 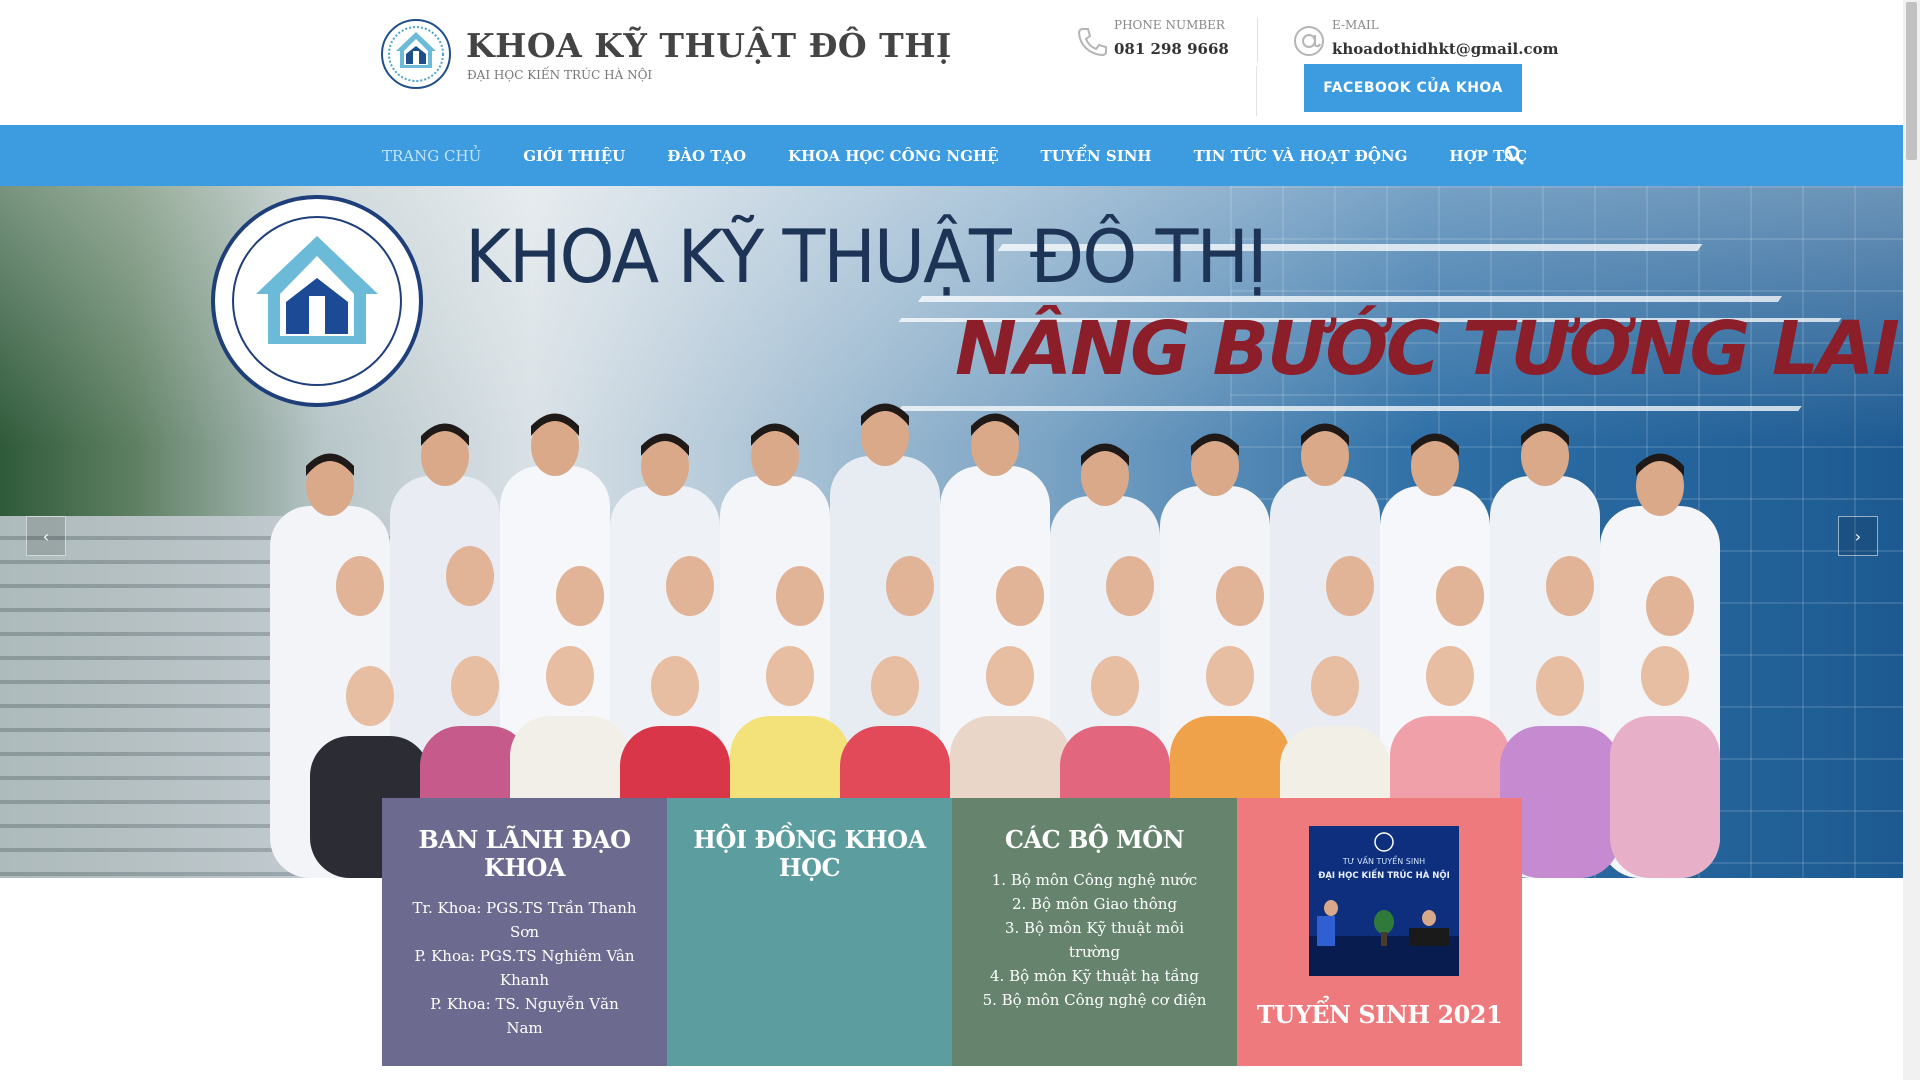 What do you see at coordinates (1094, 880) in the screenshot?
I see `department-item: 1. Bộ môn Công nghệ nước` at bounding box center [1094, 880].